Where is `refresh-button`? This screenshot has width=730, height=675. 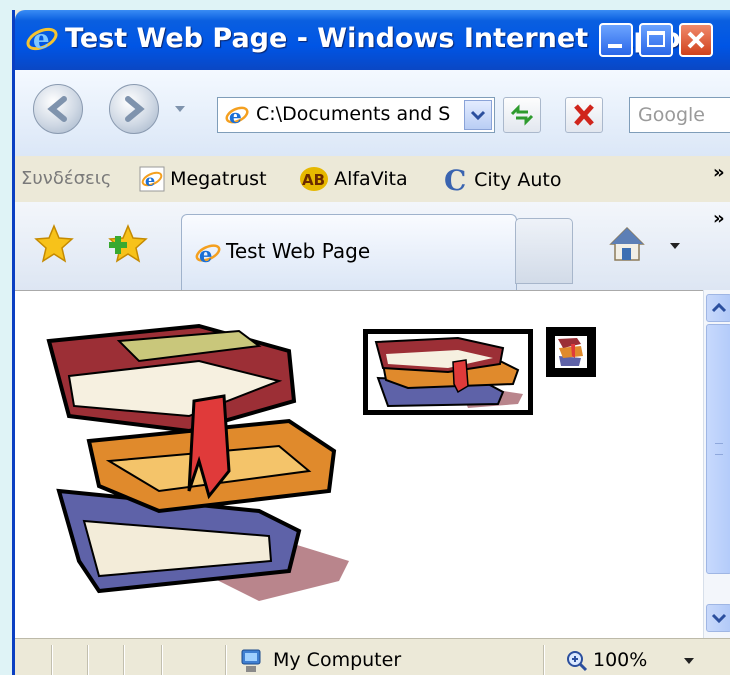 refresh-button is located at coordinates (522, 115).